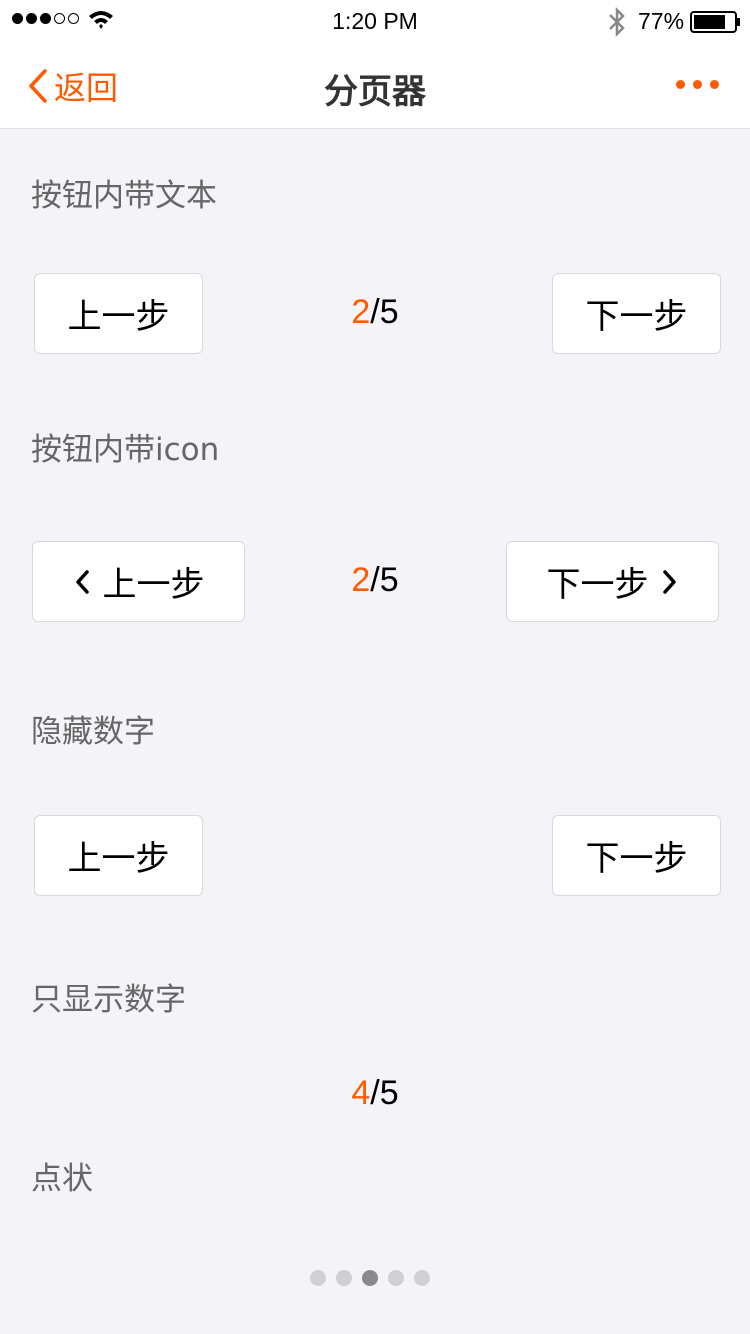 This screenshot has height=1334, width=750. I want to click on chevron-right-icon, so click(669, 581).